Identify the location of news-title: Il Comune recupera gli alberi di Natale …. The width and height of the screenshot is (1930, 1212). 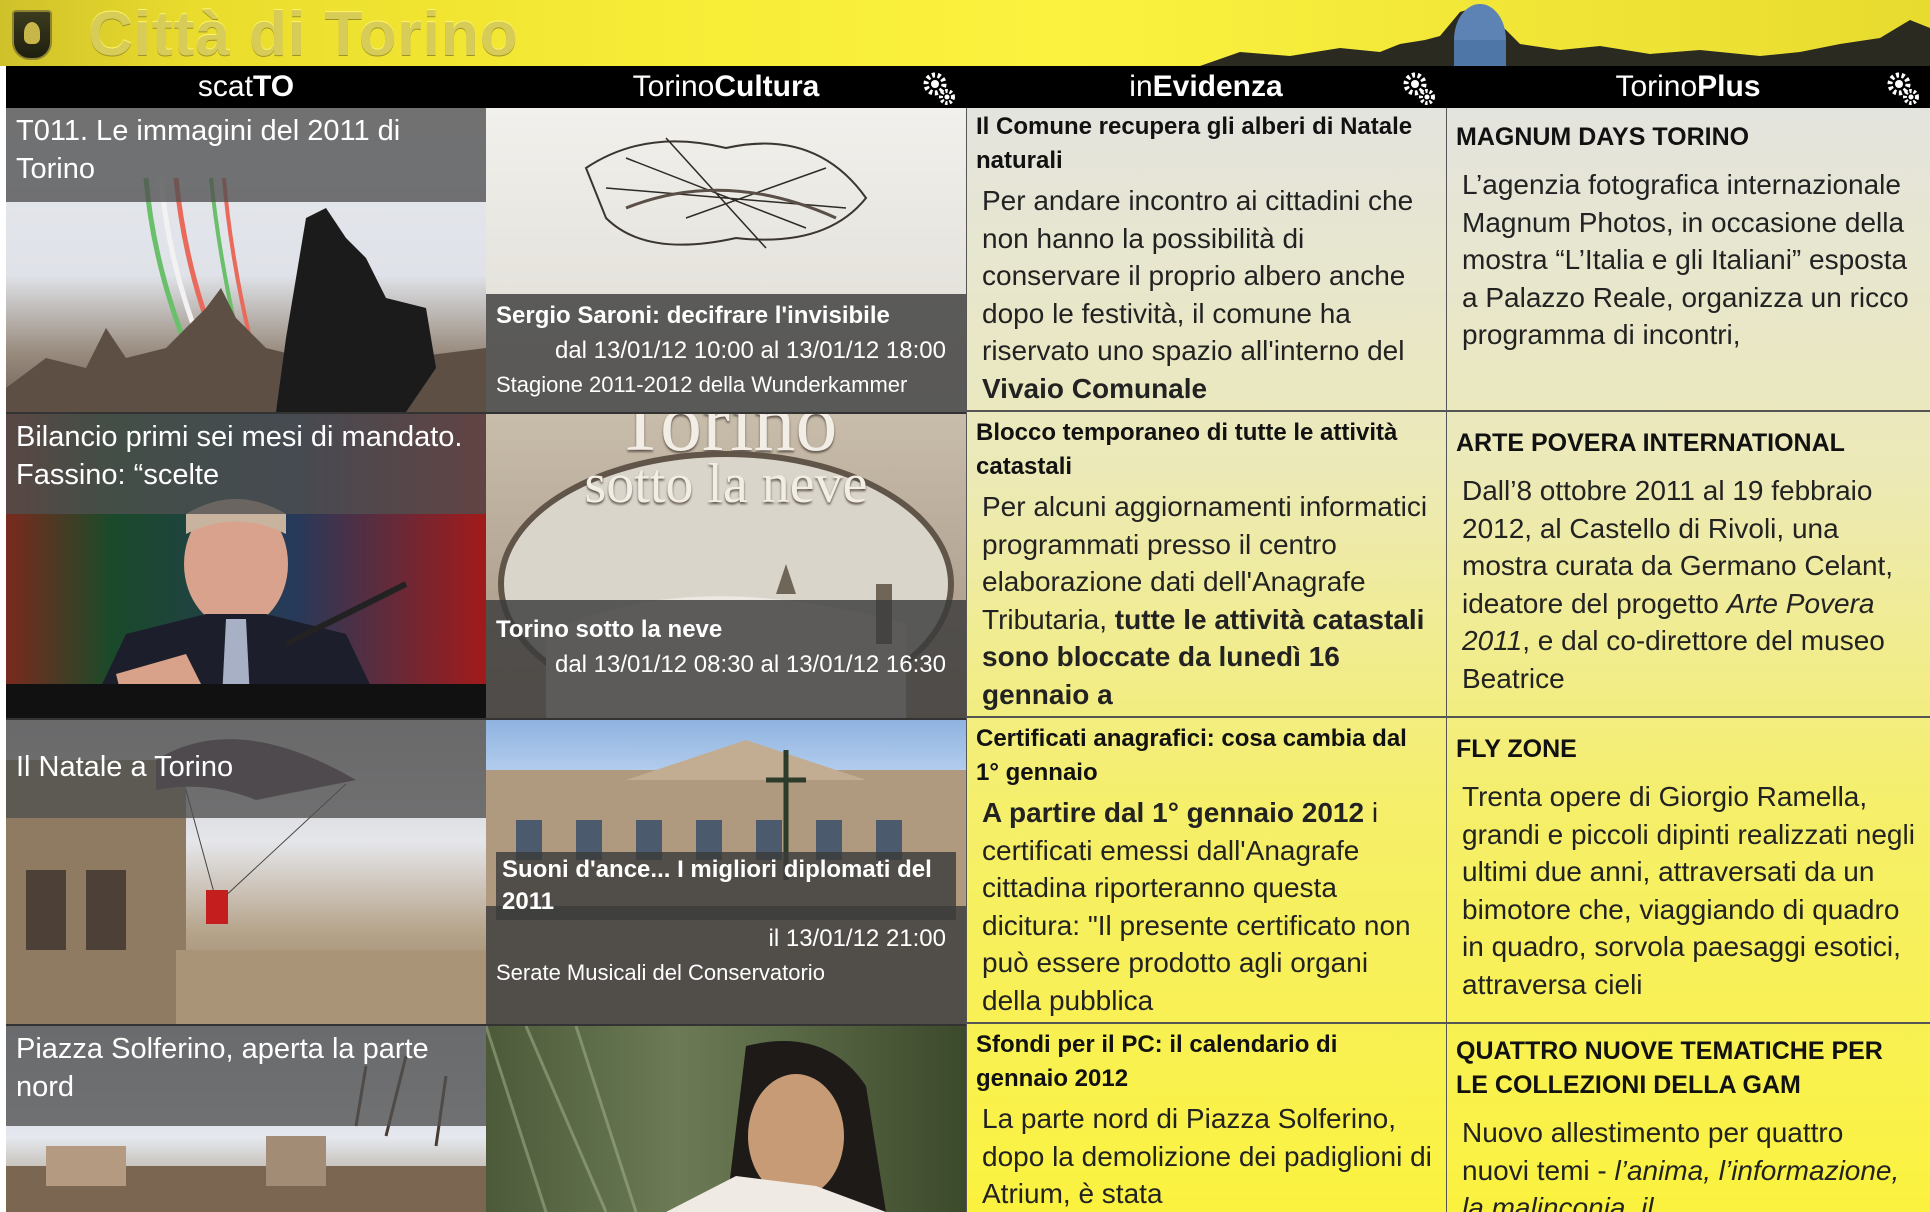
(1194, 143).